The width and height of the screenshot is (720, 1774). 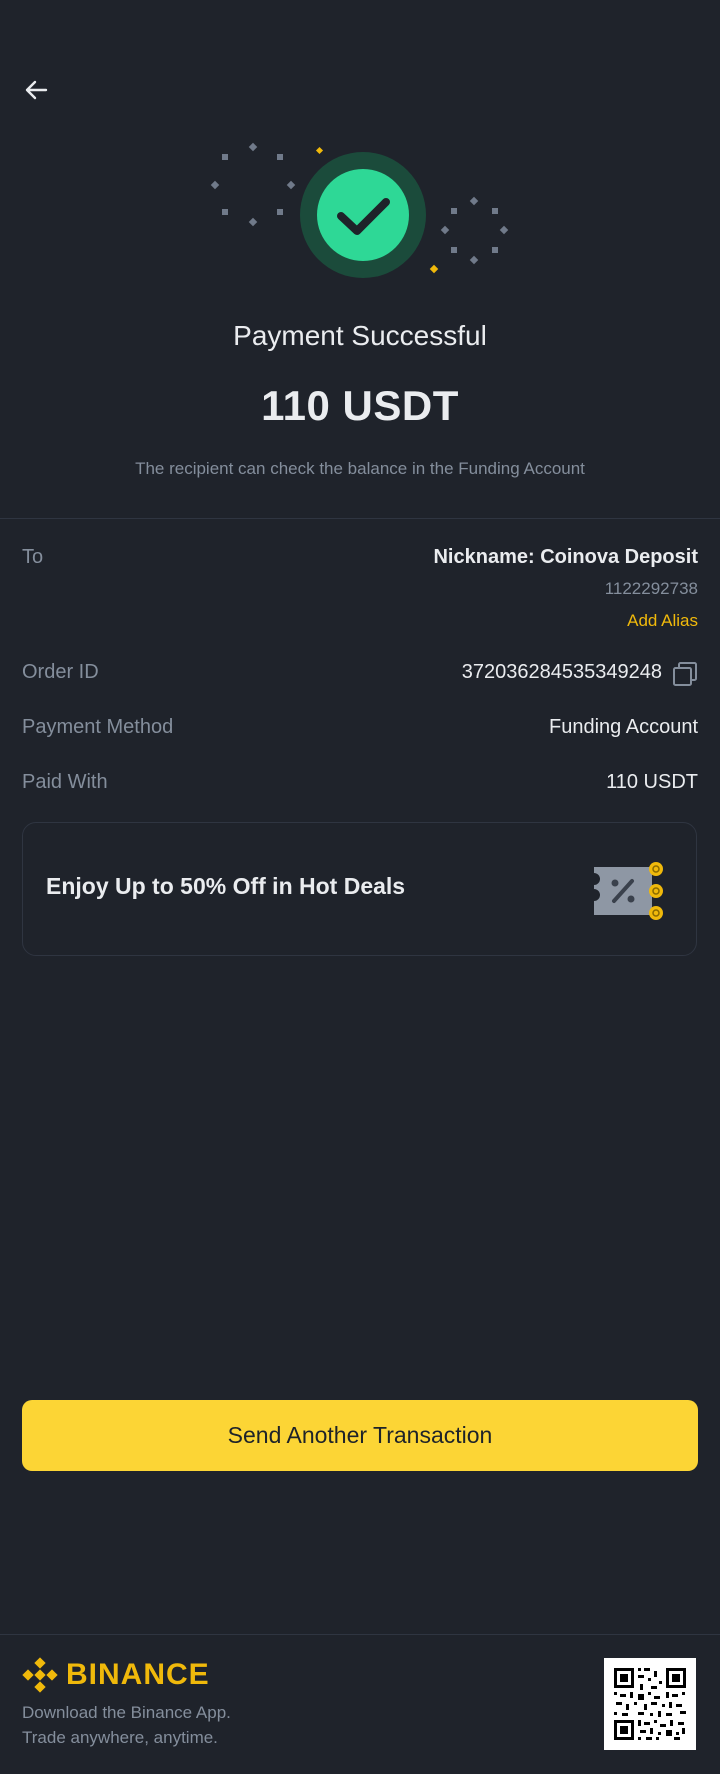 What do you see at coordinates (360, 1634) in the screenshot?
I see `footer-divider` at bounding box center [360, 1634].